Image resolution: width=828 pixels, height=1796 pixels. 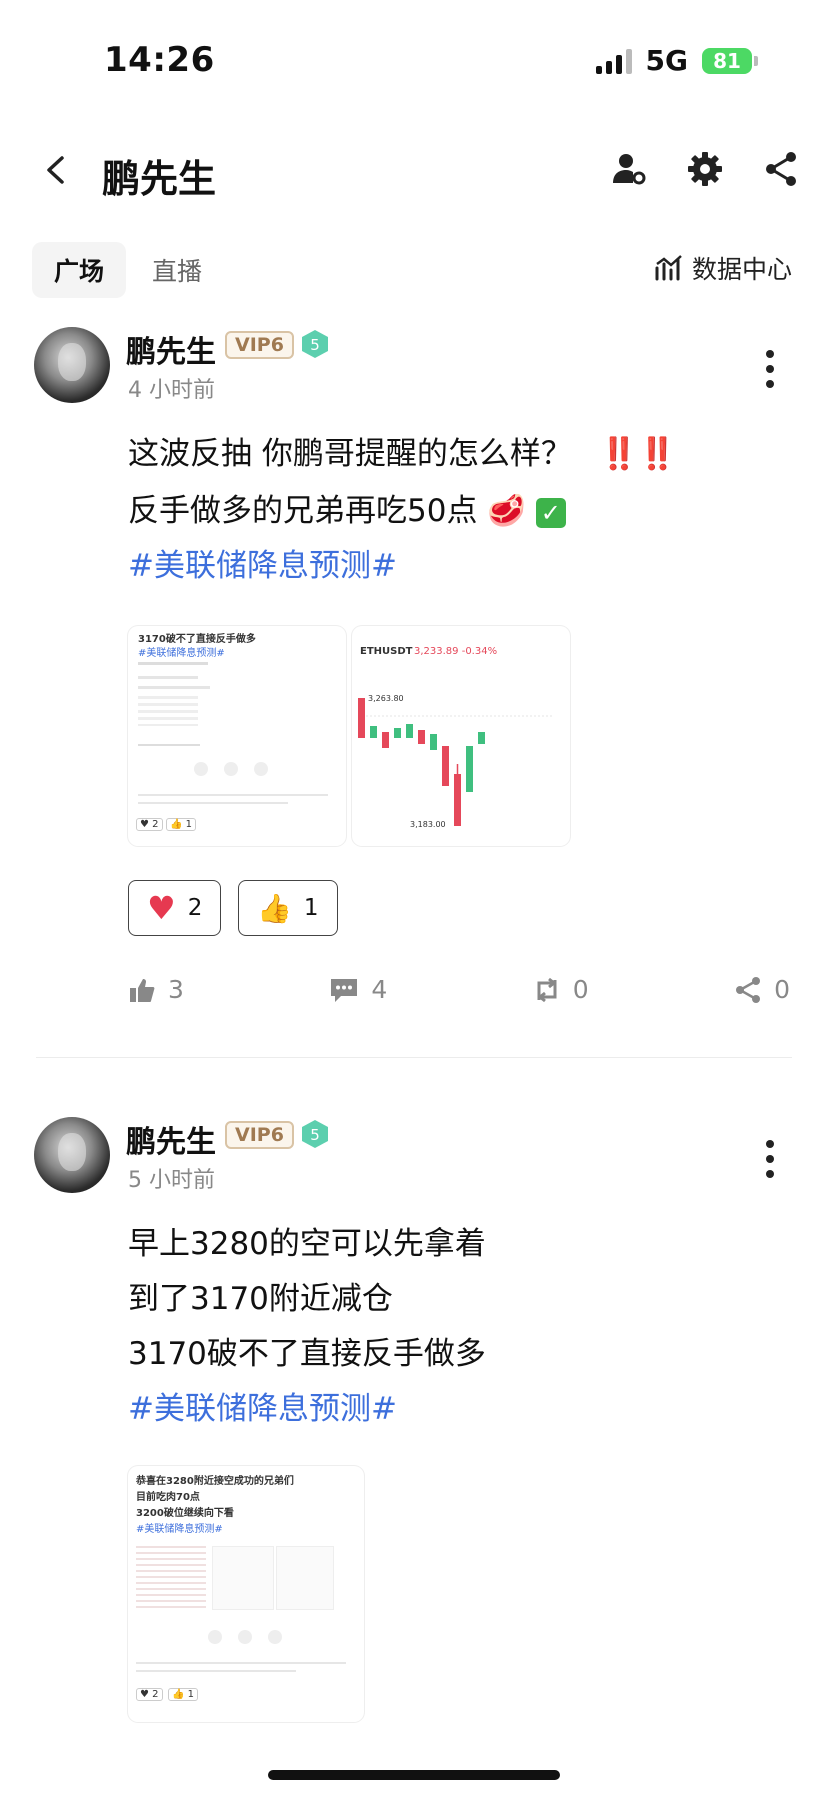 What do you see at coordinates (455, 762) in the screenshot?
I see `candlestick-chart` at bounding box center [455, 762].